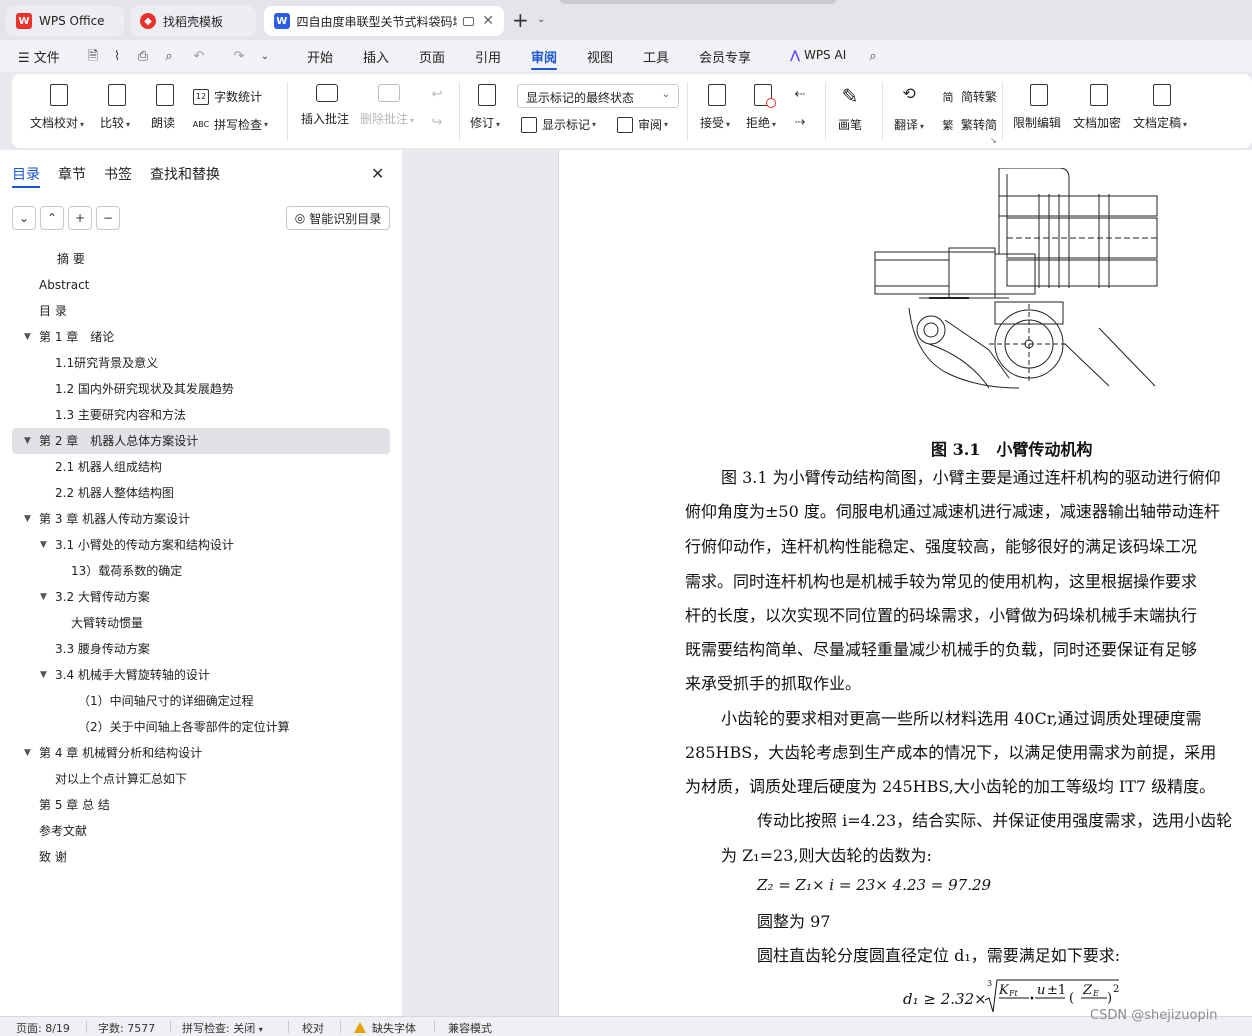 This screenshot has width=1252, height=1036. What do you see at coordinates (26, 174) in the screenshot?
I see `nav-tab-toc: 目录` at bounding box center [26, 174].